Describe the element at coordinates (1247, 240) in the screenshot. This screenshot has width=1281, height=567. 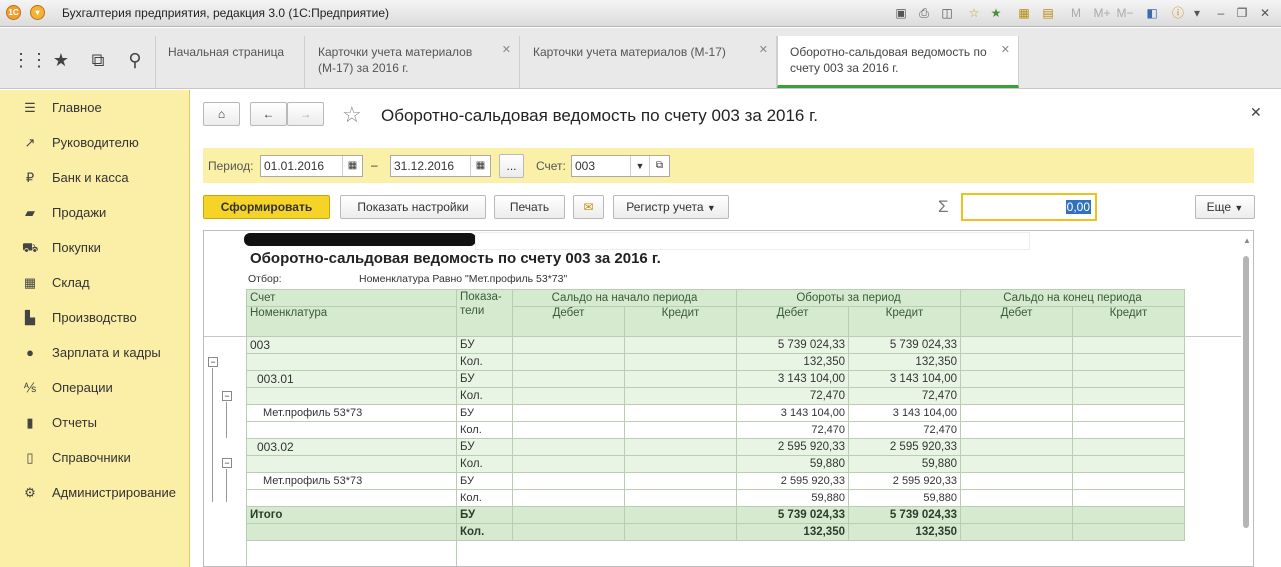
I see `scroll-up-icon: ▲` at that location.